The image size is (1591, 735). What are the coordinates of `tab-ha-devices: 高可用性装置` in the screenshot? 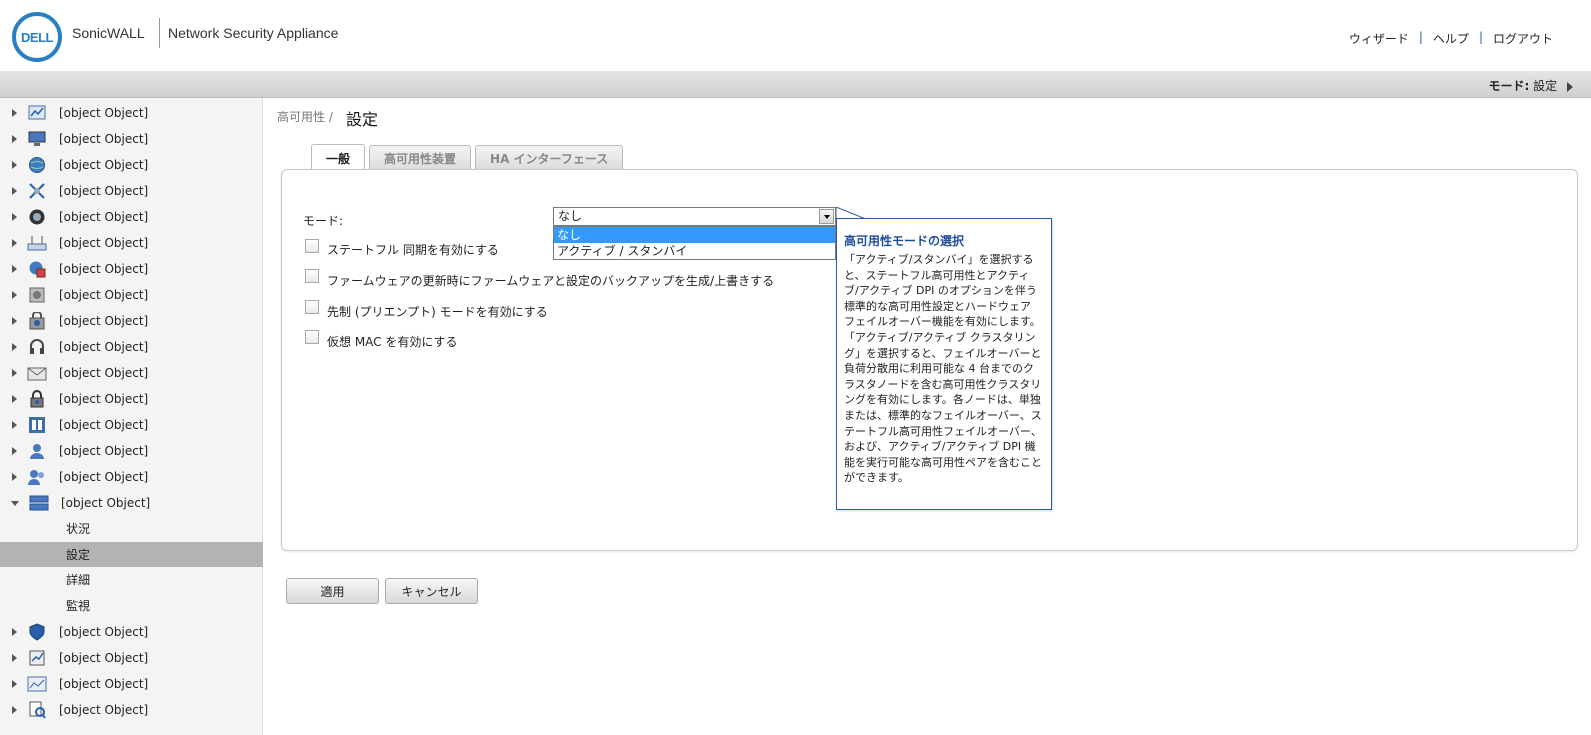 It's located at (420, 157).